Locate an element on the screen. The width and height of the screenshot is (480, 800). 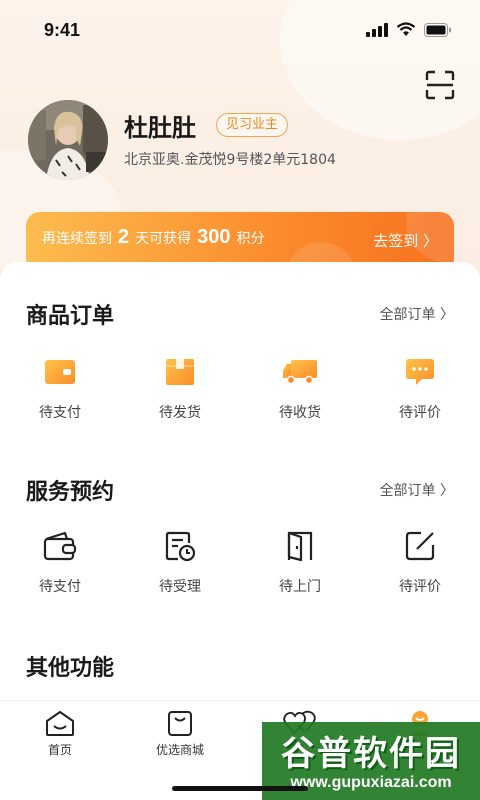
sign-in-button: 去签到 〉 is located at coordinates (405, 240).